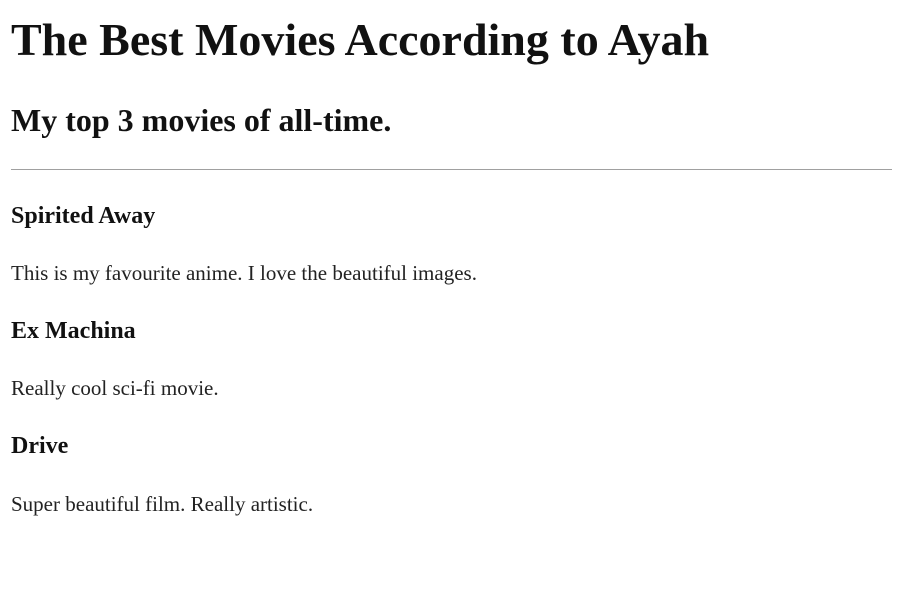 The image size is (900, 594). Describe the element at coordinates (115, 388) in the screenshot. I see `movie-description: Really cool sci-fi movie.` at that location.